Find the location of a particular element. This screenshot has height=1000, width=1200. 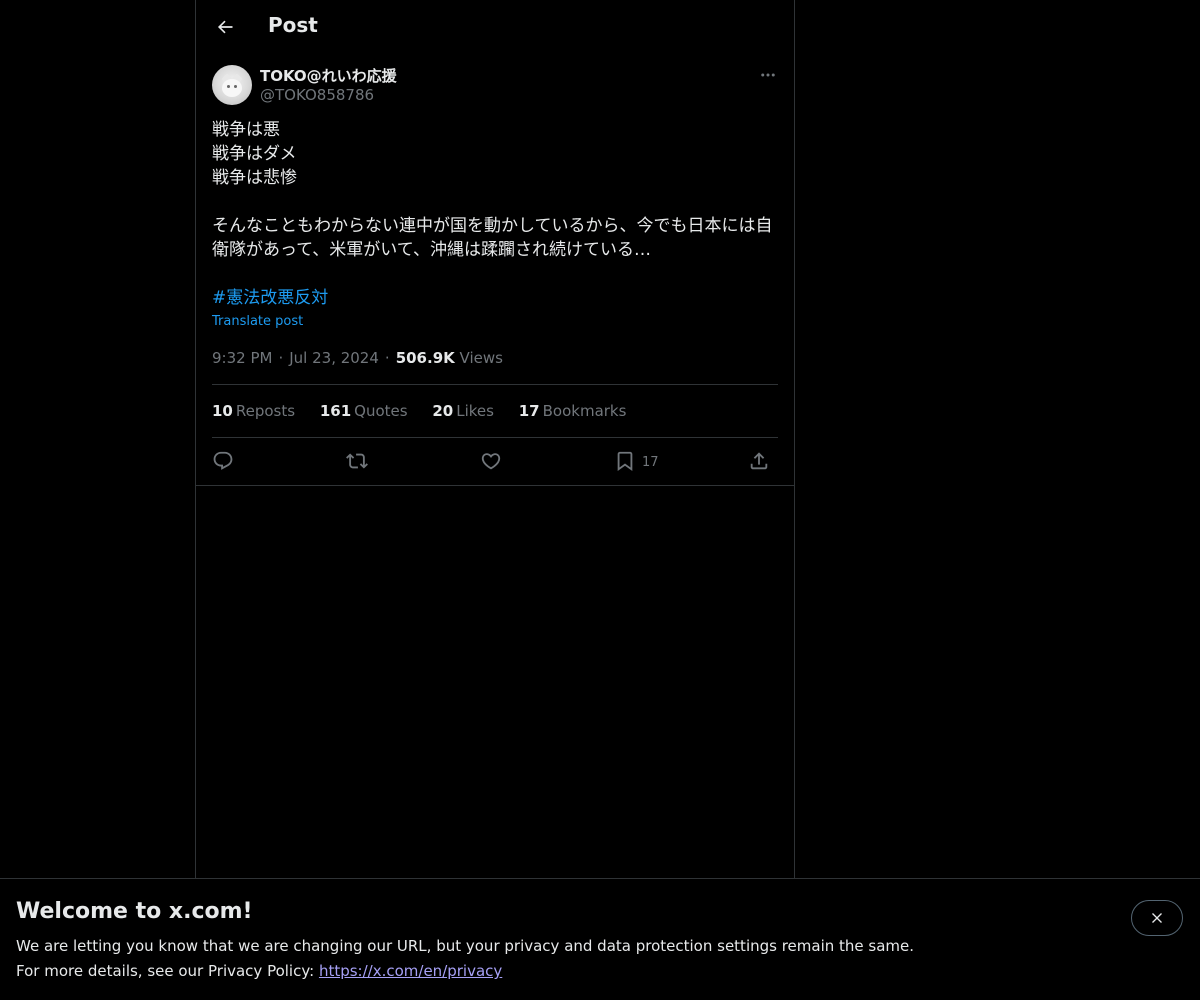

close-banner-button is located at coordinates (1157, 918).